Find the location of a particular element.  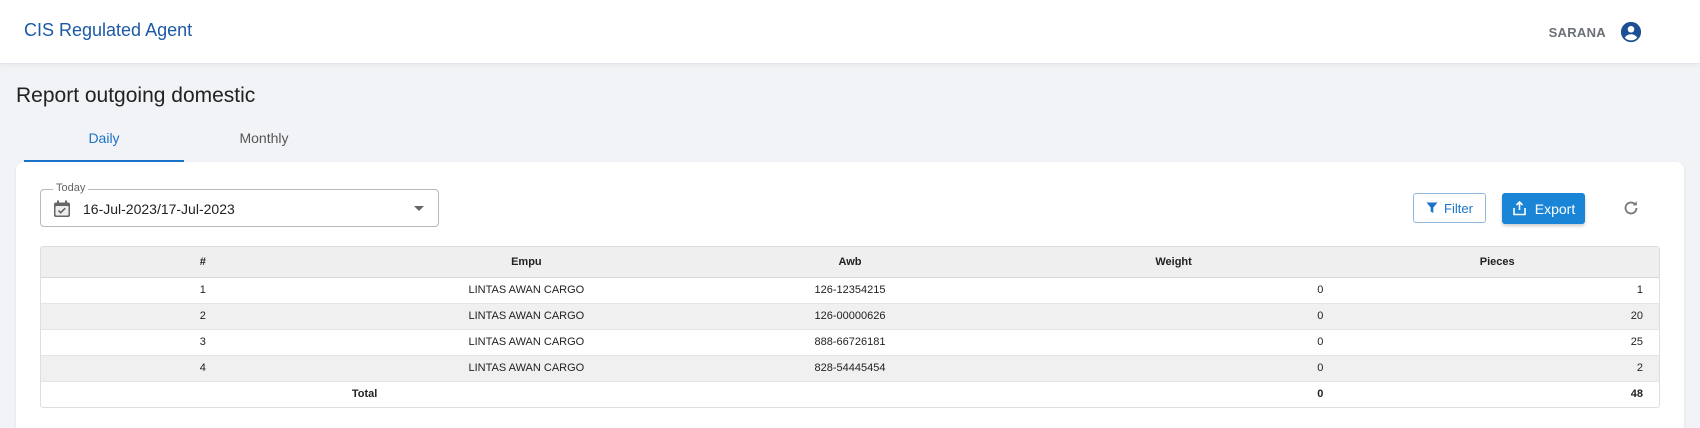

column-header-number: # is located at coordinates (203, 262).